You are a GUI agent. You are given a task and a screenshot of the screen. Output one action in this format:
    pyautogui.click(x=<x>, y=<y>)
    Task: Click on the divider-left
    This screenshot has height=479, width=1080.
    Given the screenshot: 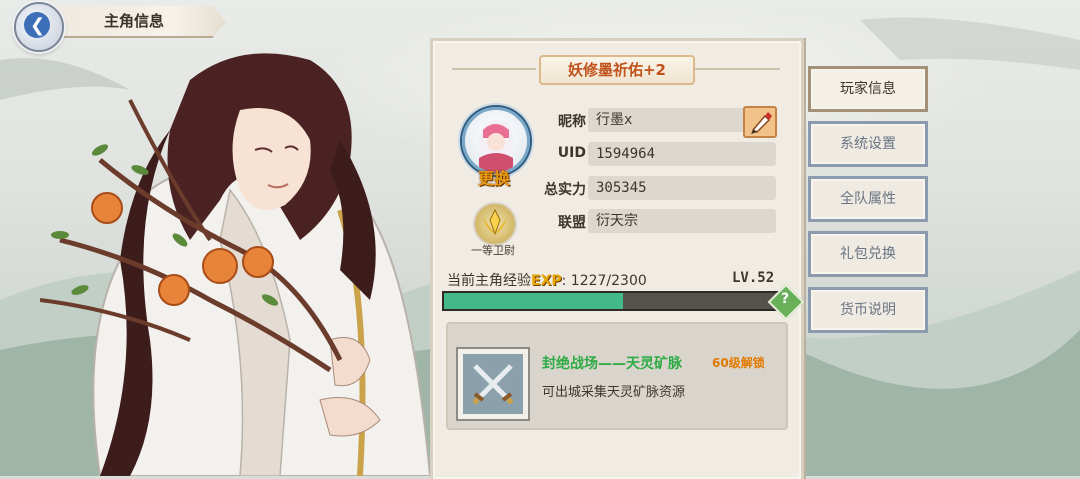 What is the action you would take?
    pyautogui.click(x=494, y=69)
    